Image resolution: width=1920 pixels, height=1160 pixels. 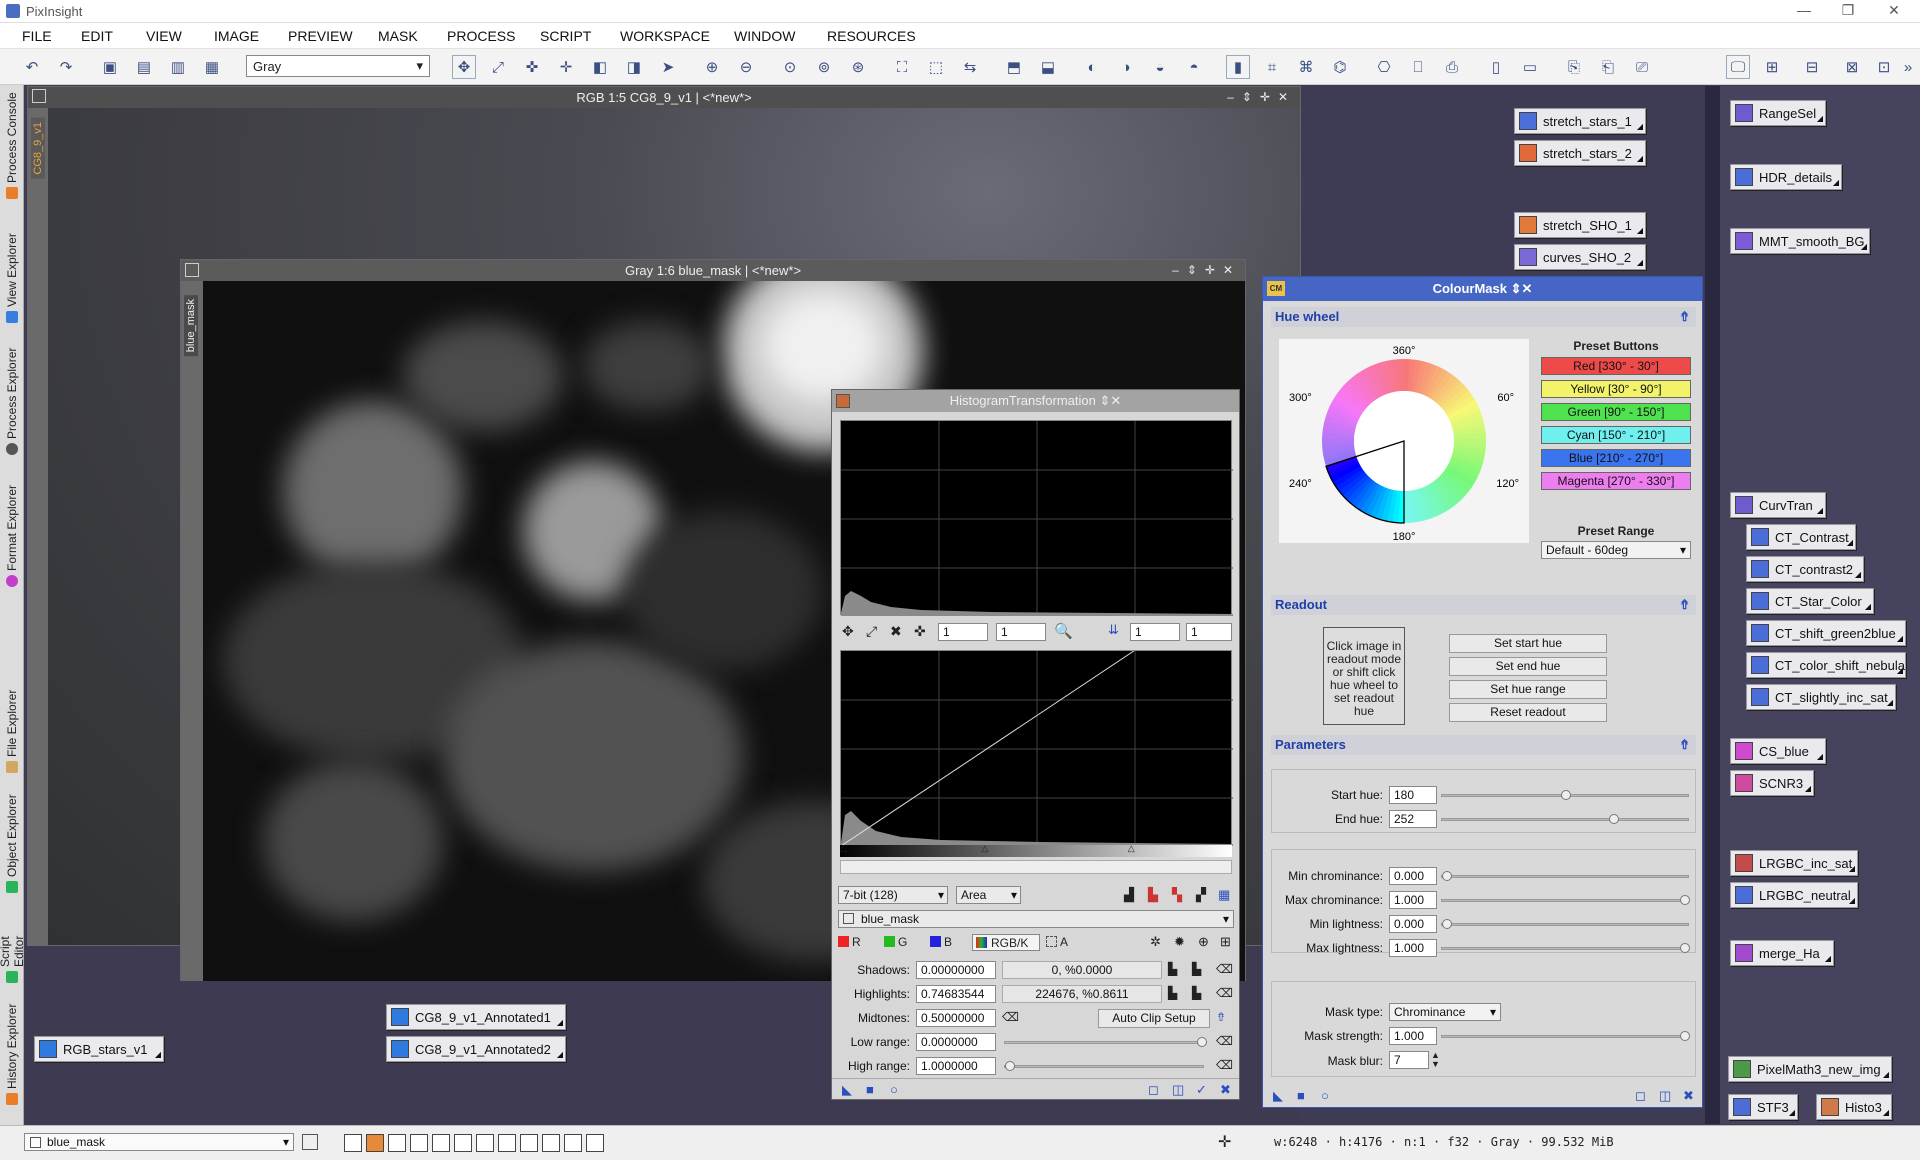 What do you see at coordinates (164, 36) in the screenshot?
I see `menu-view: VIEW` at bounding box center [164, 36].